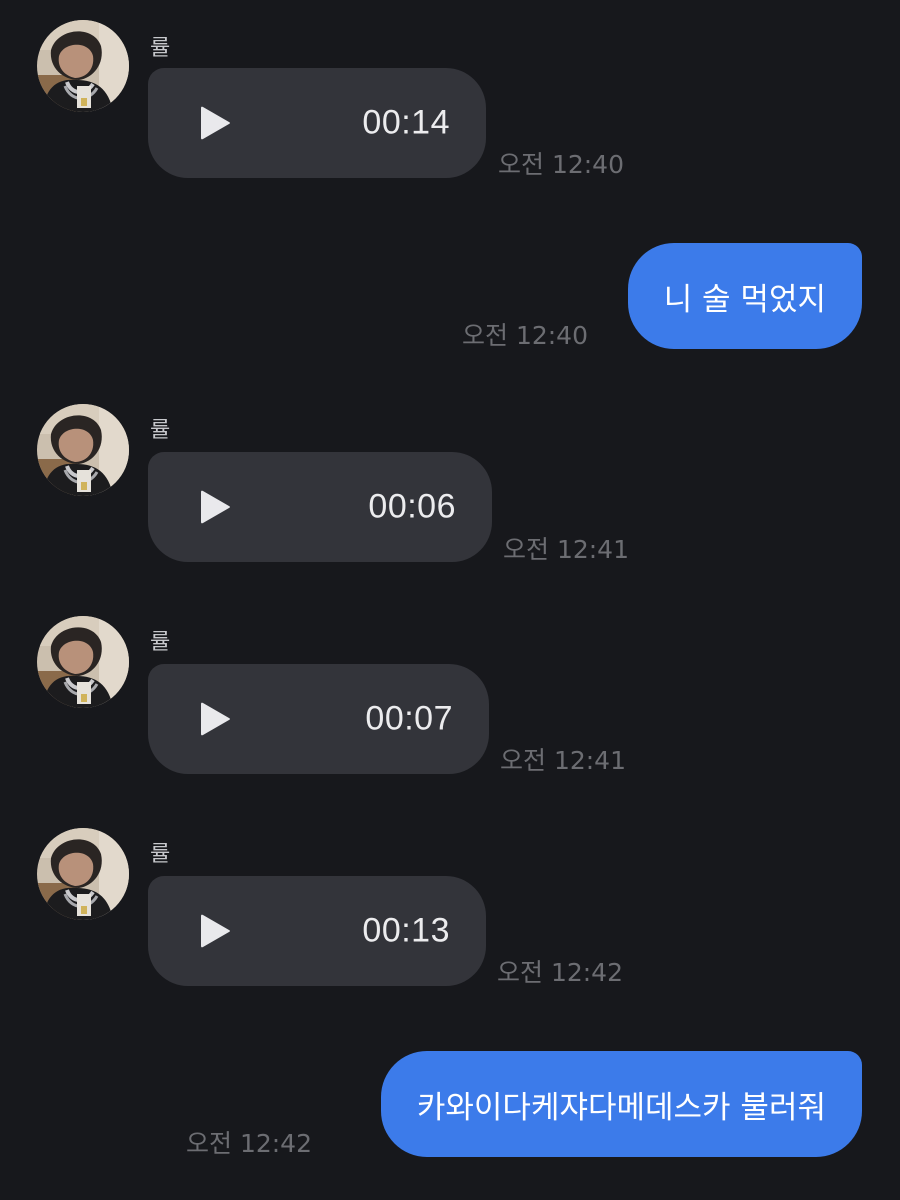 The width and height of the screenshot is (900, 1200). I want to click on voice-message-bubble: 00:07, so click(318, 719).